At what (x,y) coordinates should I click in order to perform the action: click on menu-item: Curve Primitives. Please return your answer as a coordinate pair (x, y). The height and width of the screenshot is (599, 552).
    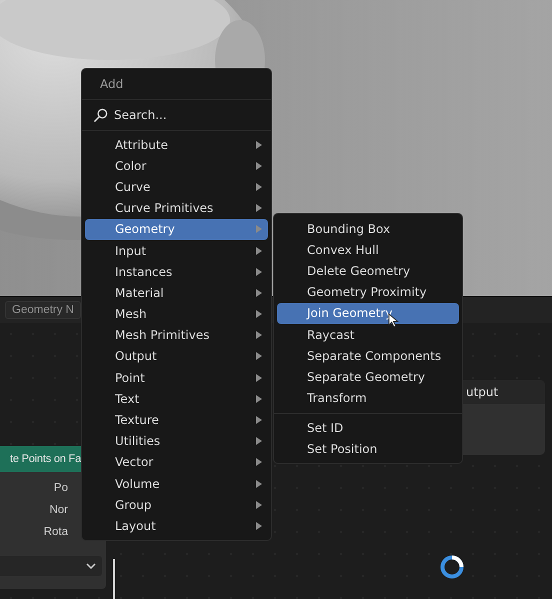
    Looking at the image, I should click on (176, 208).